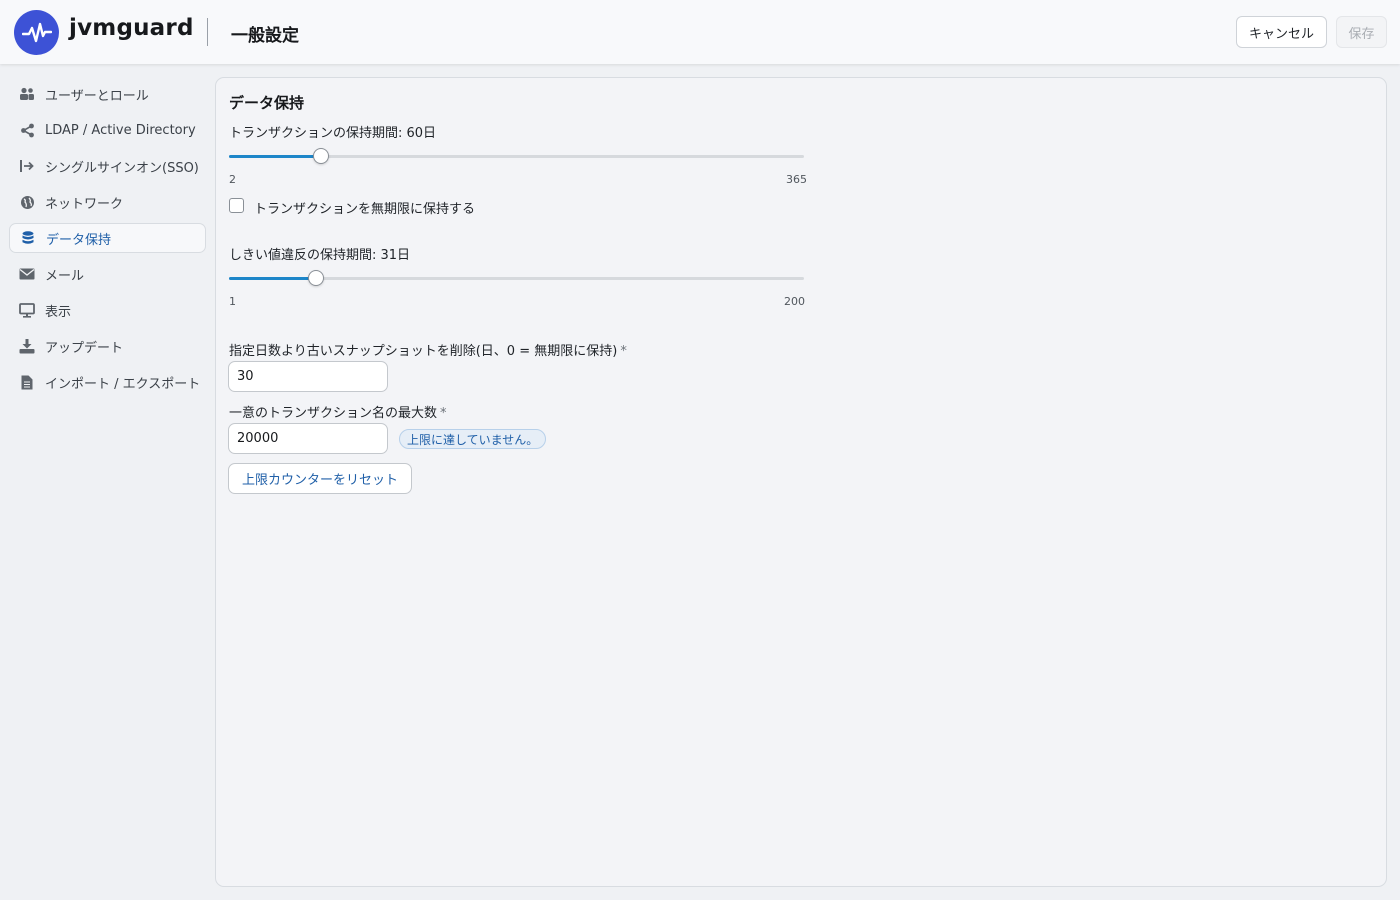 Image resolution: width=1400 pixels, height=900 pixels. What do you see at coordinates (1281, 32) in the screenshot?
I see `cancel-button: キャンセル` at bounding box center [1281, 32].